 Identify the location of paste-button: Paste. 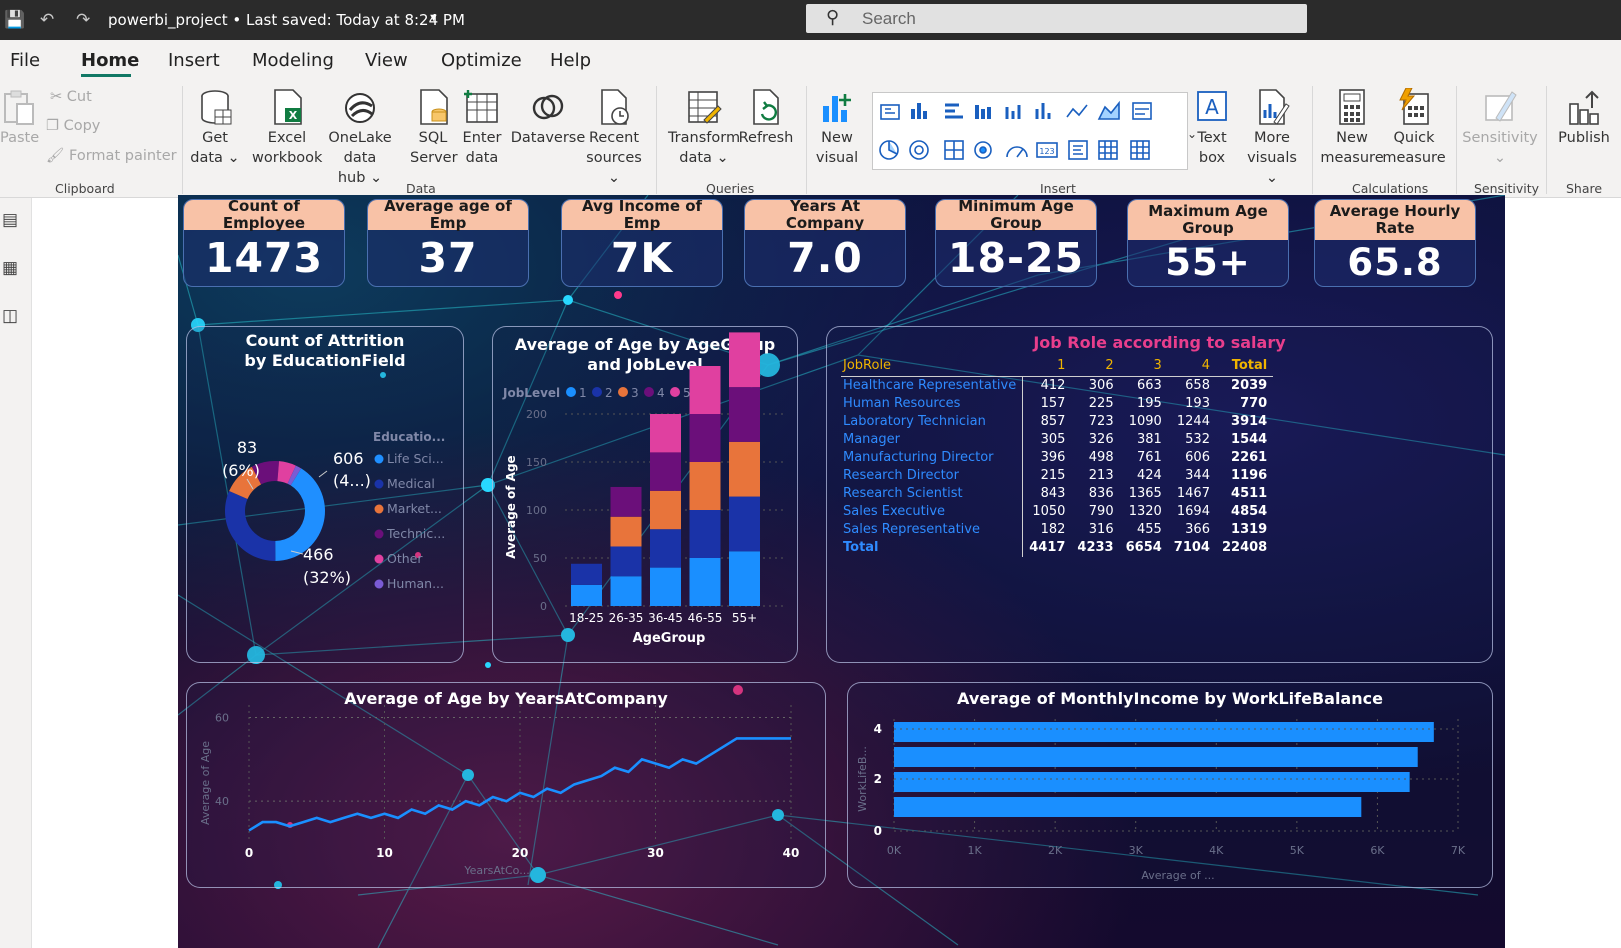
(19, 118).